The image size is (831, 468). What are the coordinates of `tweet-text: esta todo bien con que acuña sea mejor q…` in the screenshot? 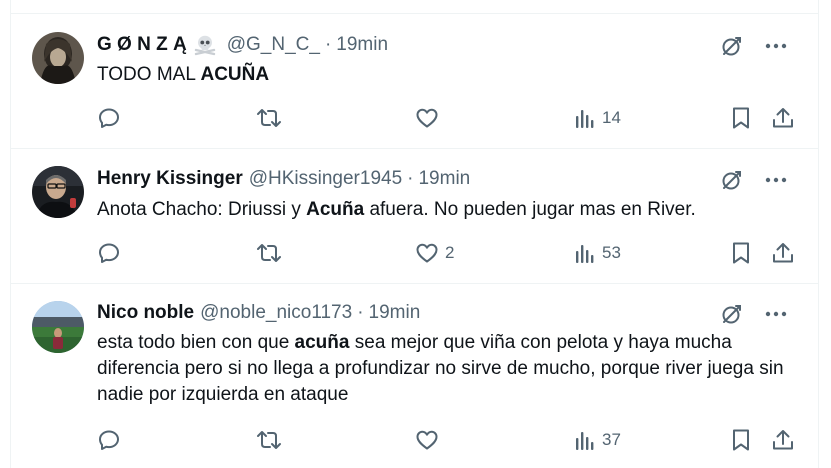 It's located at (440, 368).